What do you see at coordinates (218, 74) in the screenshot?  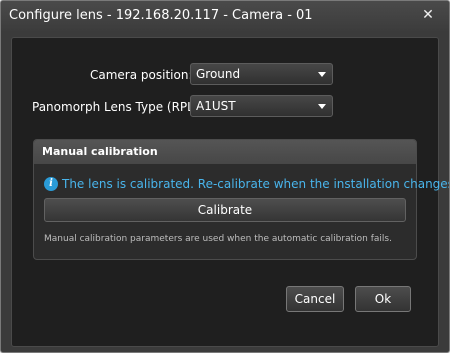 I see `camera-position-value: Ground` at bounding box center [218, 74].